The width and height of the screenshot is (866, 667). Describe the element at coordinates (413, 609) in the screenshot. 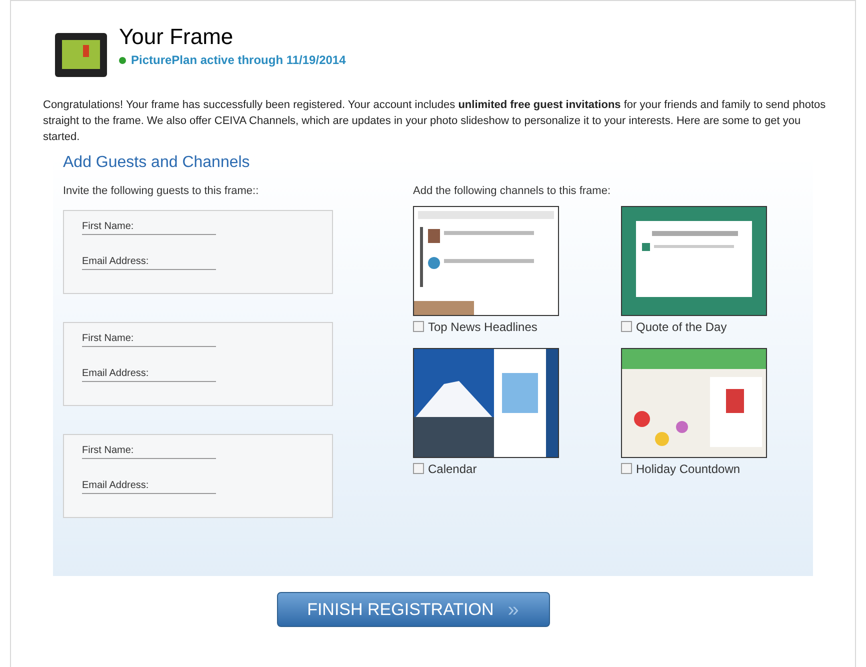

I see `finish-registration-button: FINISH REGISTRATION »` at that location.